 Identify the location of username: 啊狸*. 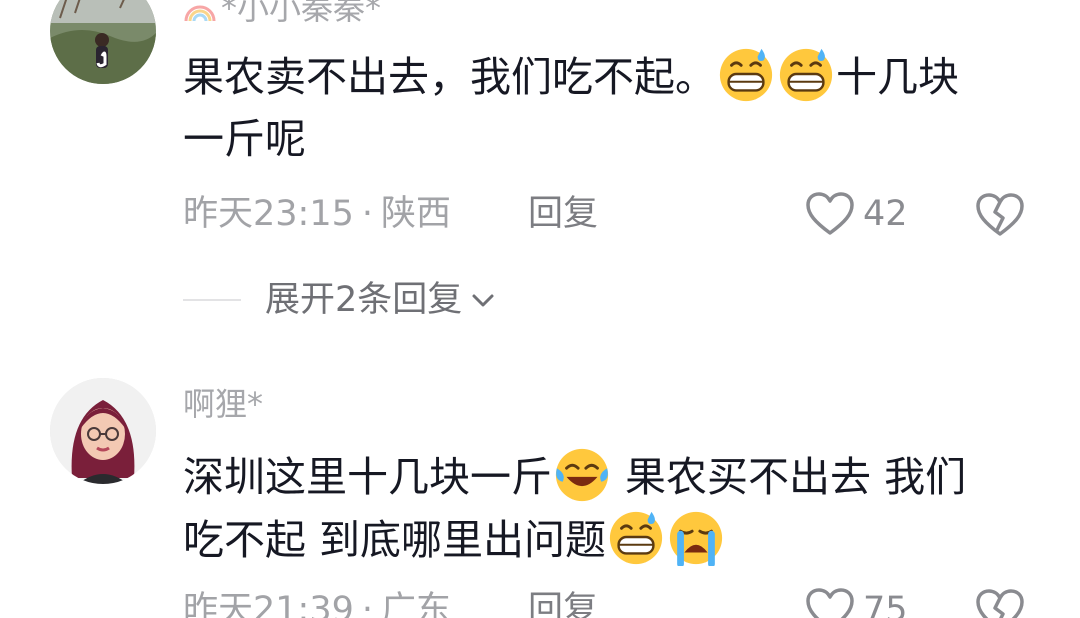
(223, 404).